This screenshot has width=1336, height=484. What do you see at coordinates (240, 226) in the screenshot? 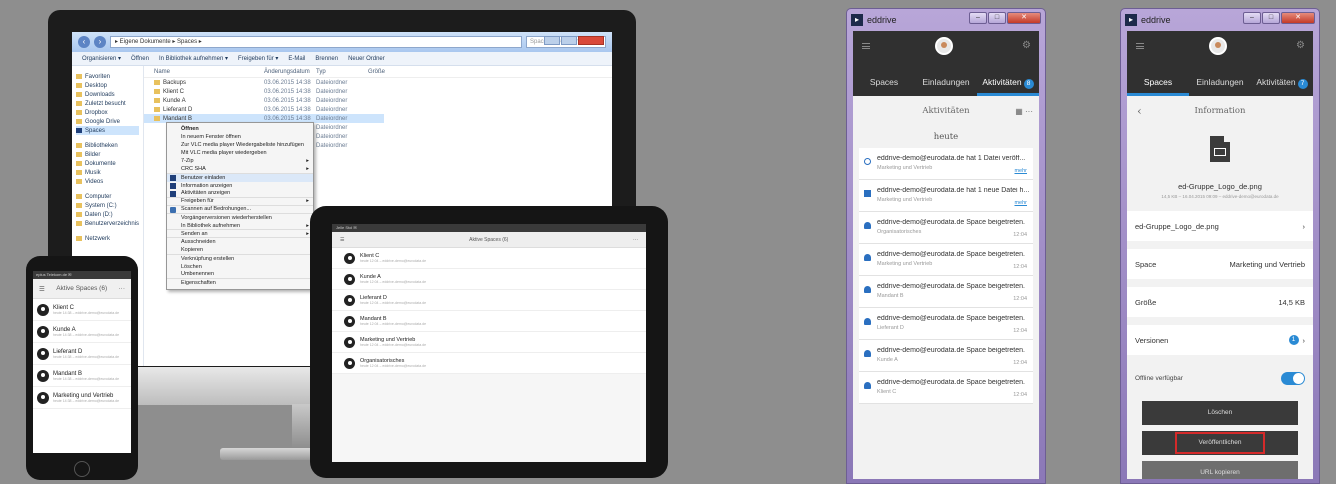
I see `menu-item-add-library: In Bibliothek aufnehmen ▸` at bounding box center [240, 226].